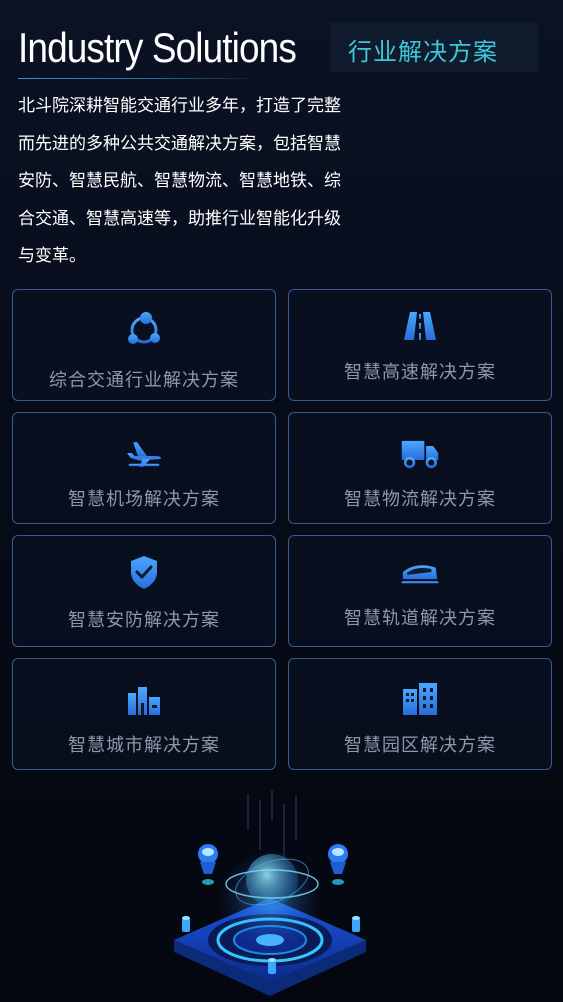  Describe the element at coordinates (144, 453) in the screenshot. I see `airplane-icon` at that location.